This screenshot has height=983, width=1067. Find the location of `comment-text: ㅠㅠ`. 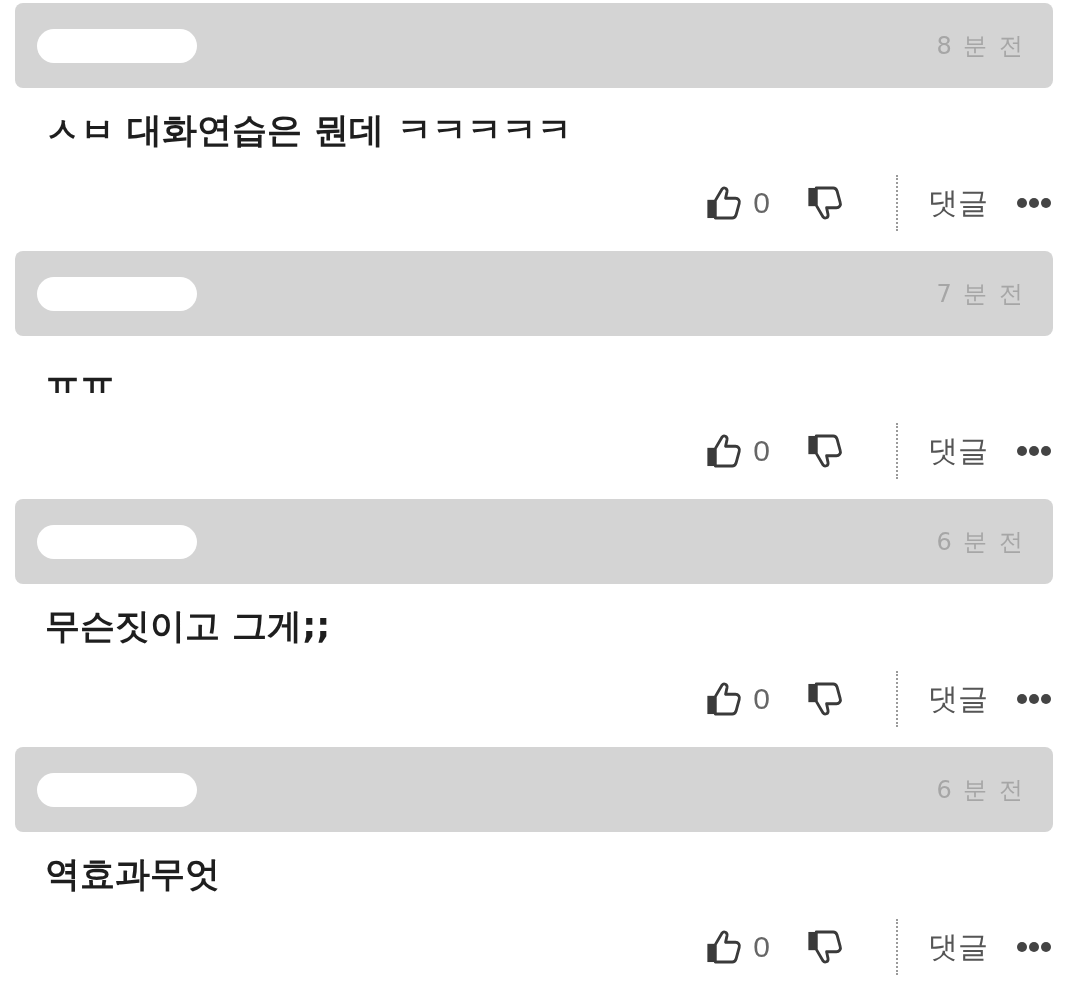

comment-text: ㅠㅠ is located at coordinates (80, 378).